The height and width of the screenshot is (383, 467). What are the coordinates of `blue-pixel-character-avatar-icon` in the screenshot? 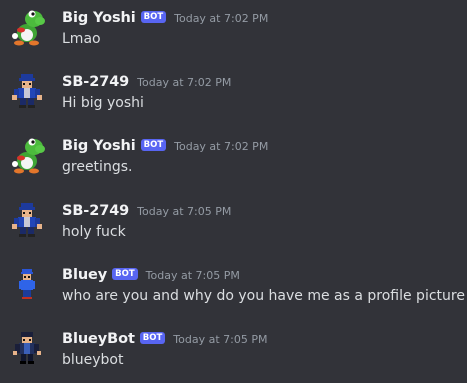 It's located at (27, 283).